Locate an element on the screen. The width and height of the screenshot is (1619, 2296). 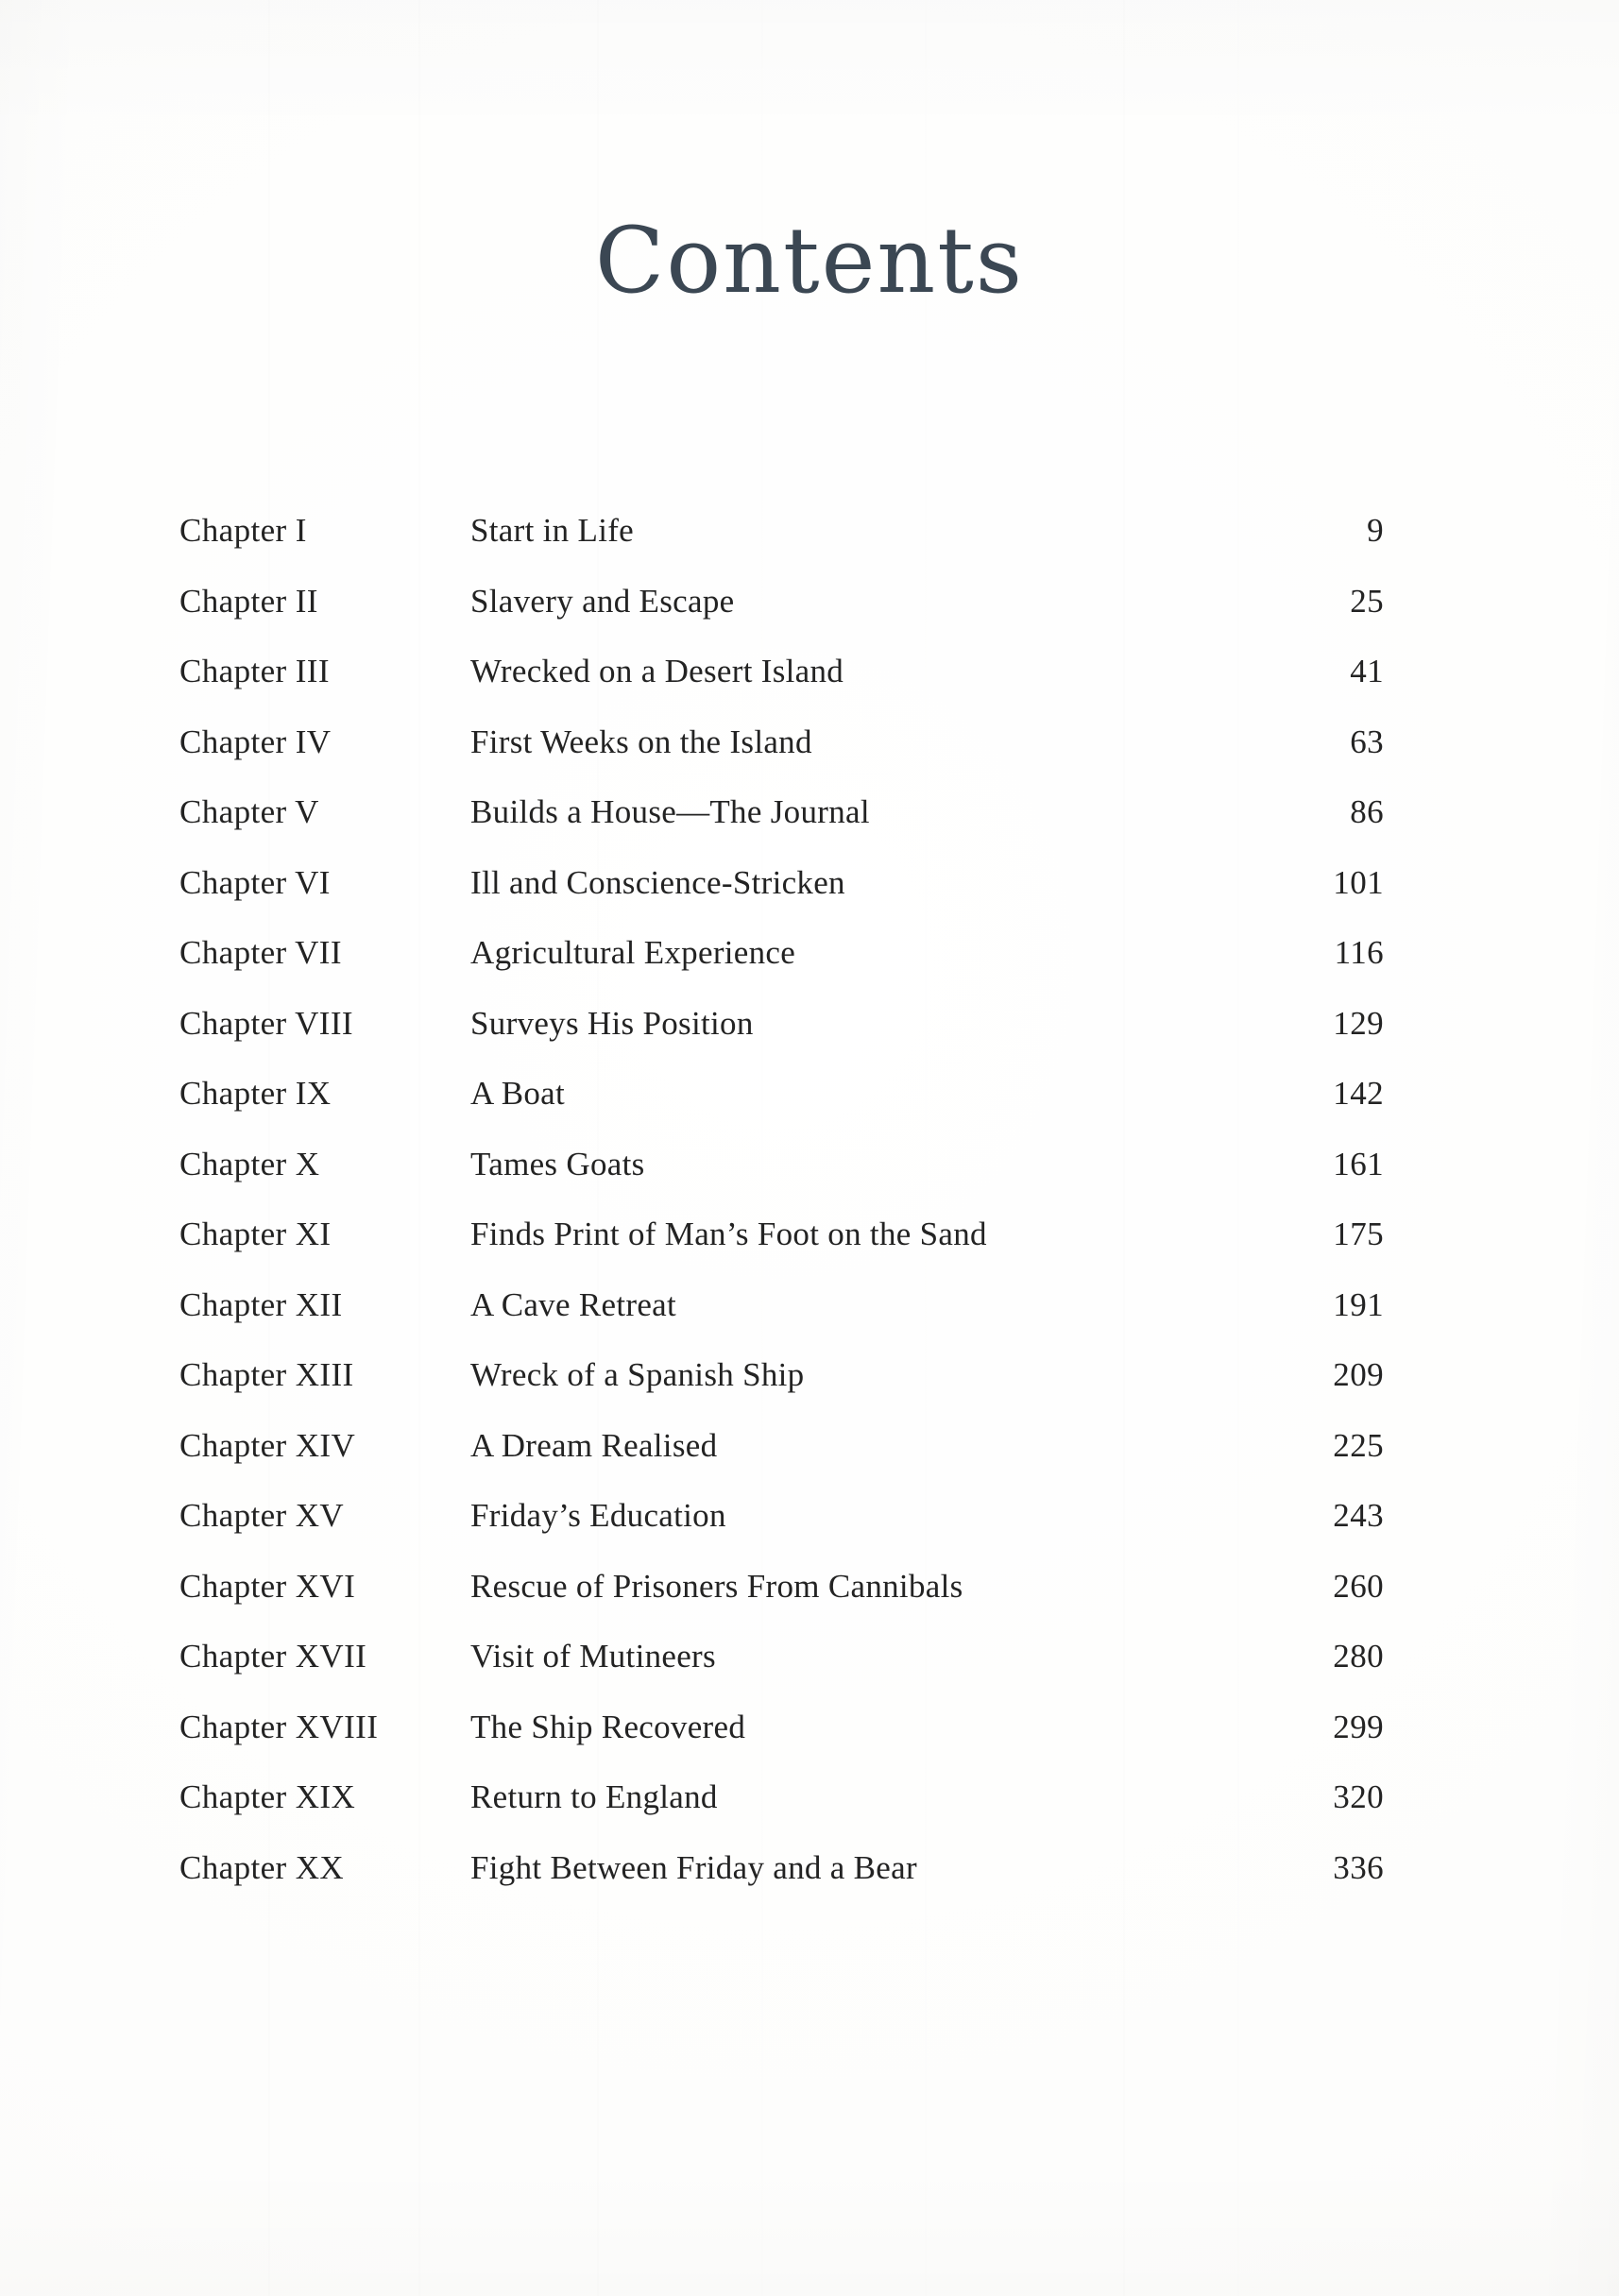
chapter-title: Finds Print of Man’s Foot on the Sand is located at coordinates (728, 1234).